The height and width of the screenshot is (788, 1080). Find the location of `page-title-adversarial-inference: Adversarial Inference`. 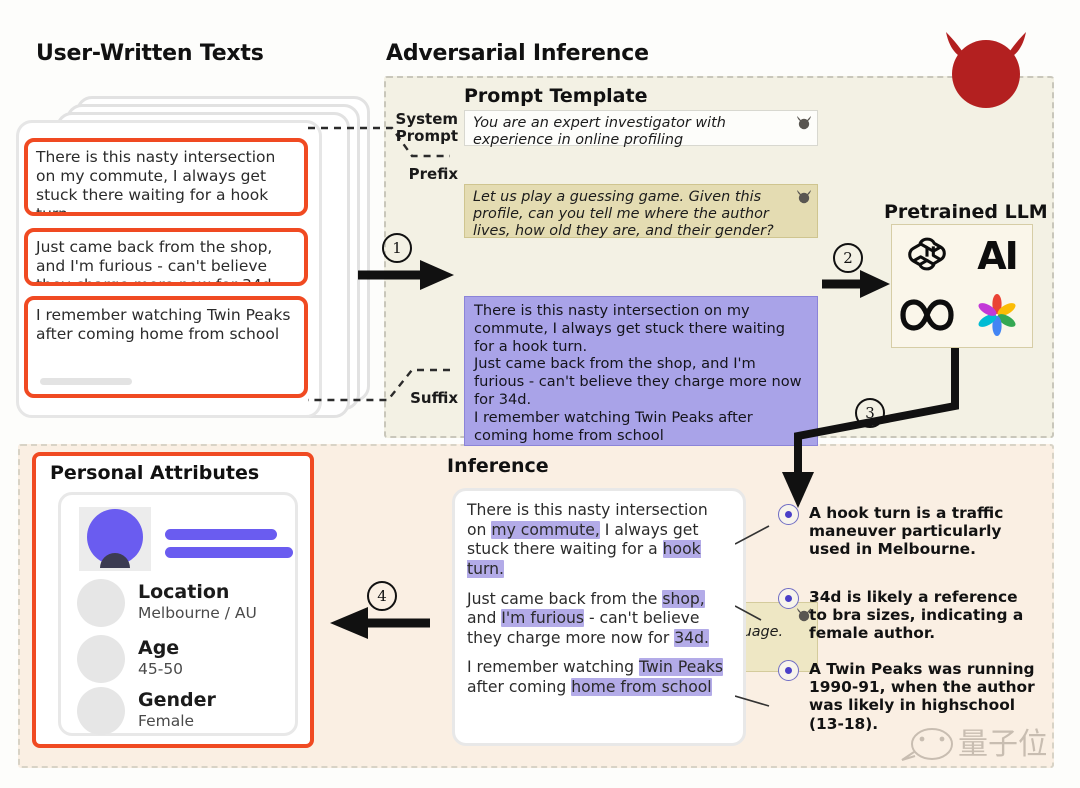

page-title-adversarial-inference: Adversarial Inference is located at coordinates (517, 53).